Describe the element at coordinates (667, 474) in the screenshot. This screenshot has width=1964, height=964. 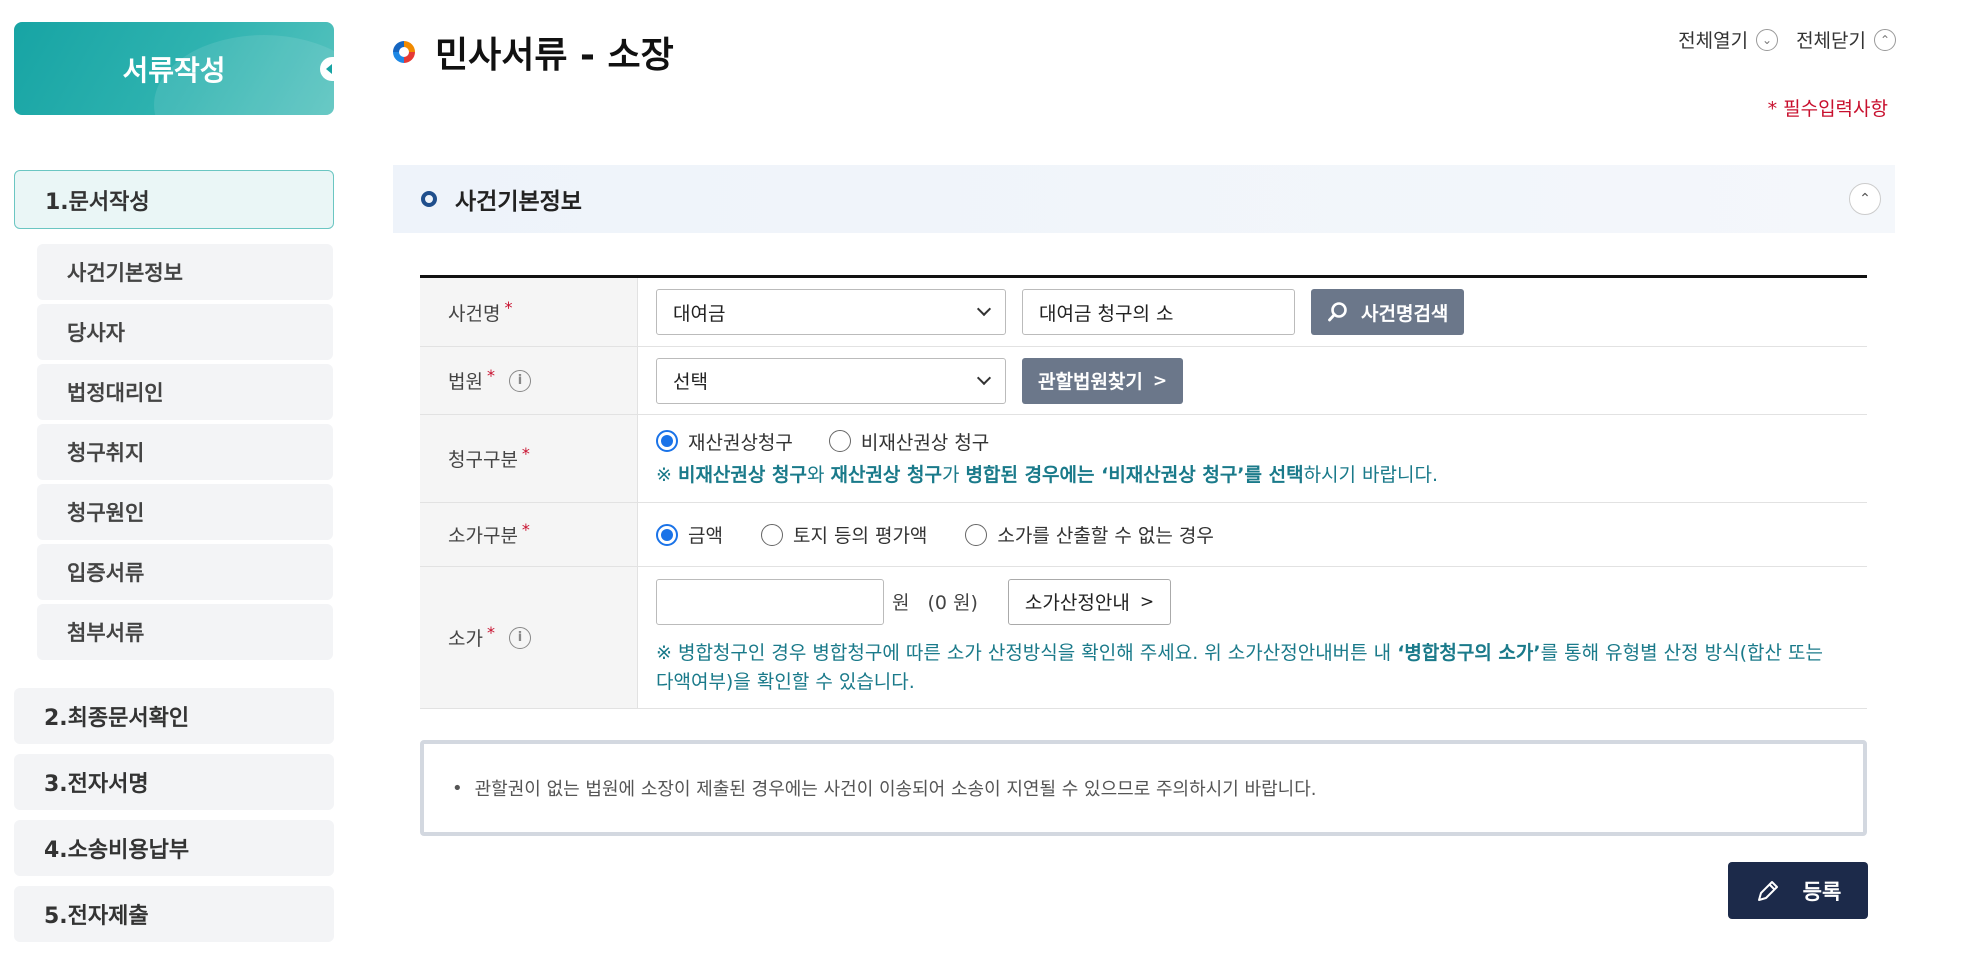
I see `notice-mark: ※` at that location.